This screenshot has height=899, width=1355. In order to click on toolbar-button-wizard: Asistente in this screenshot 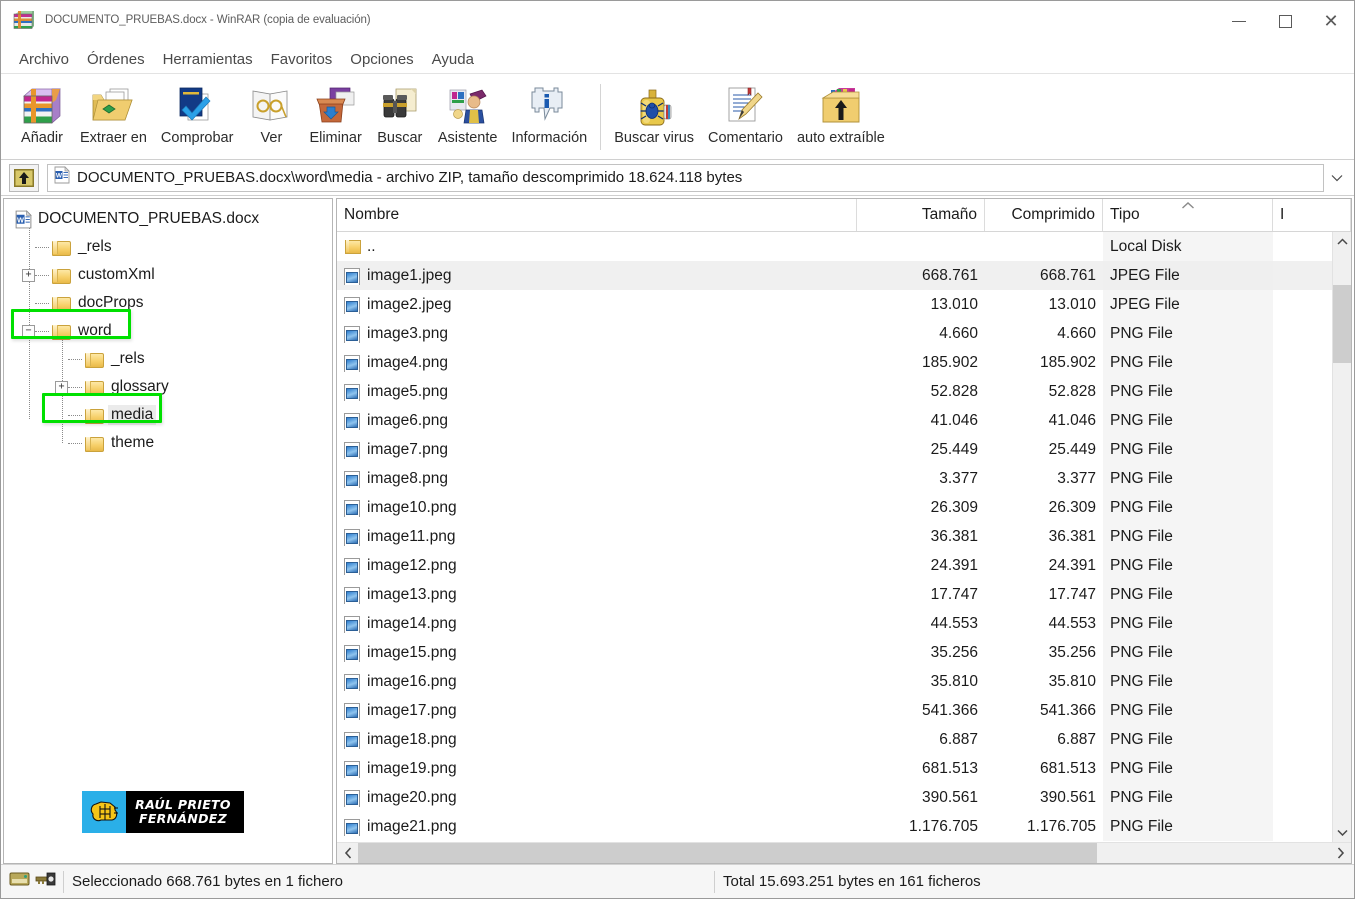, I will do `click(468, 113)`.